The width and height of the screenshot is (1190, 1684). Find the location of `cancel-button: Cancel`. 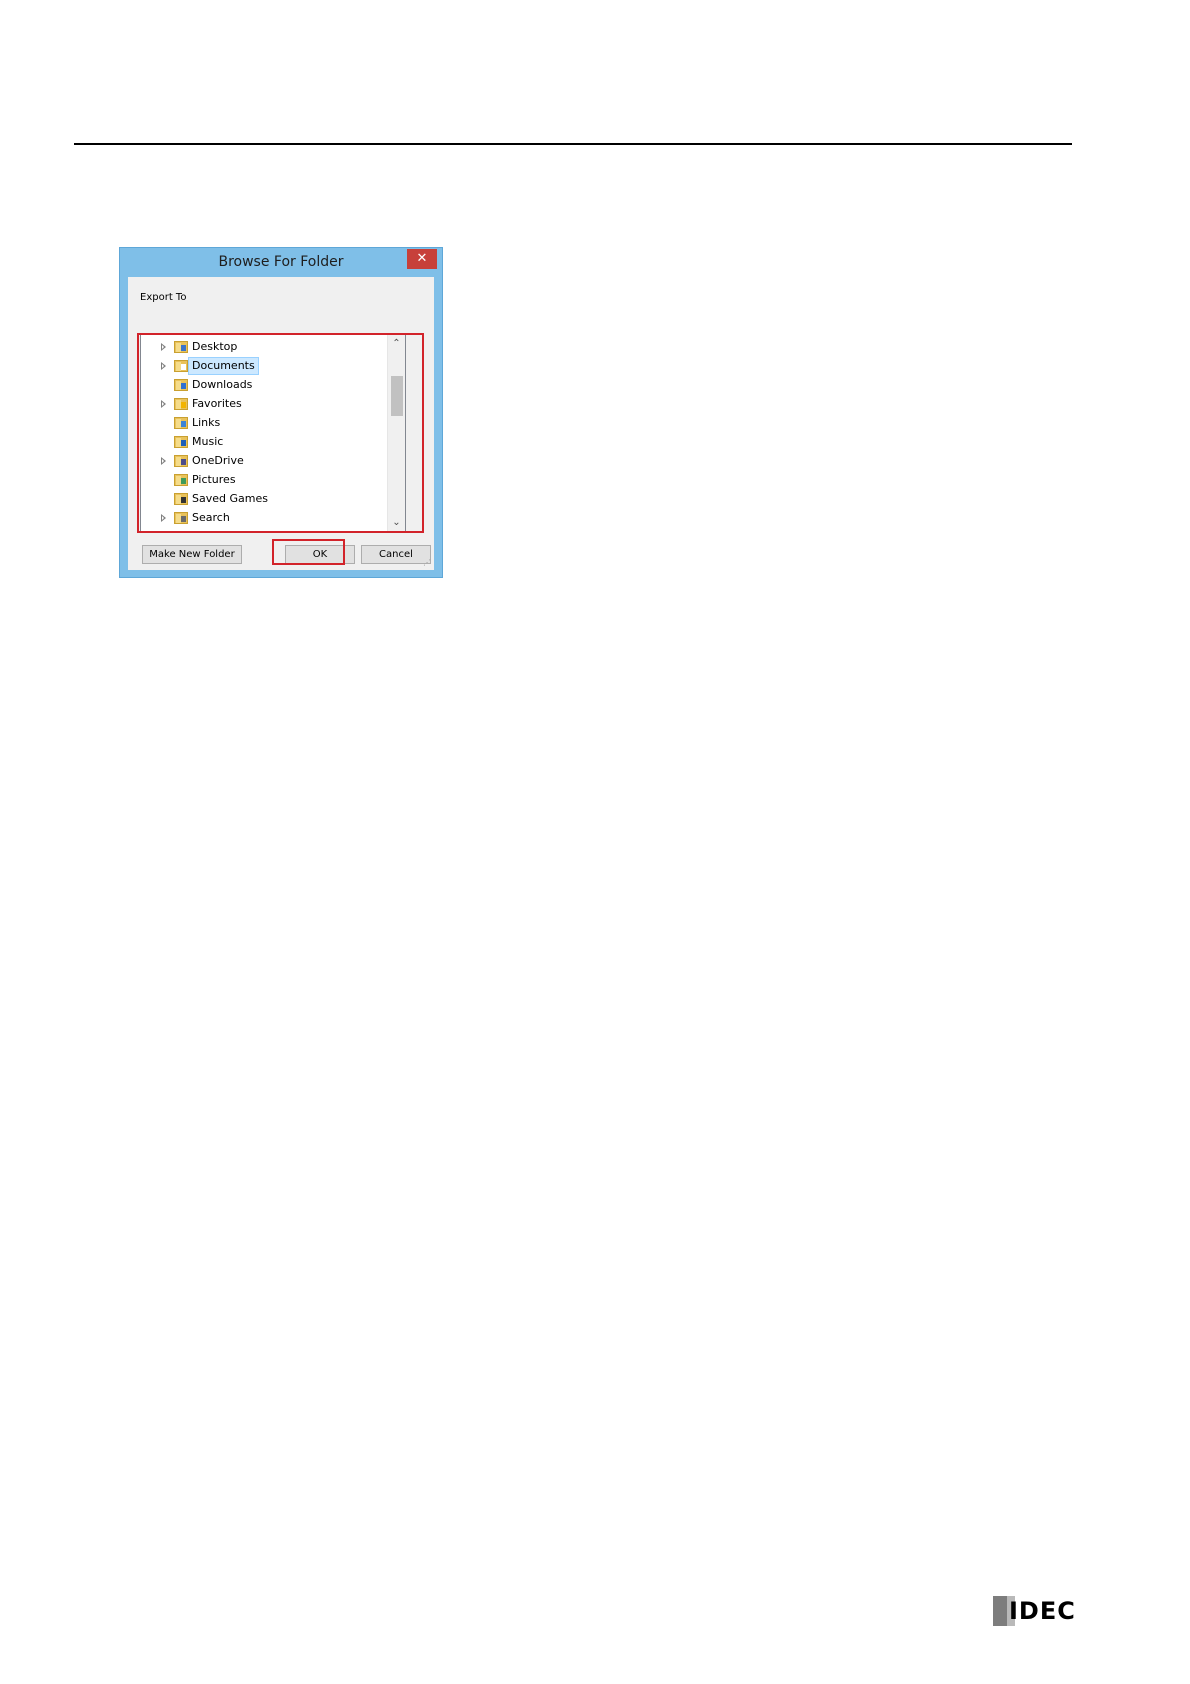

cancel-button: Cancel is located at coordinates (396, 554).